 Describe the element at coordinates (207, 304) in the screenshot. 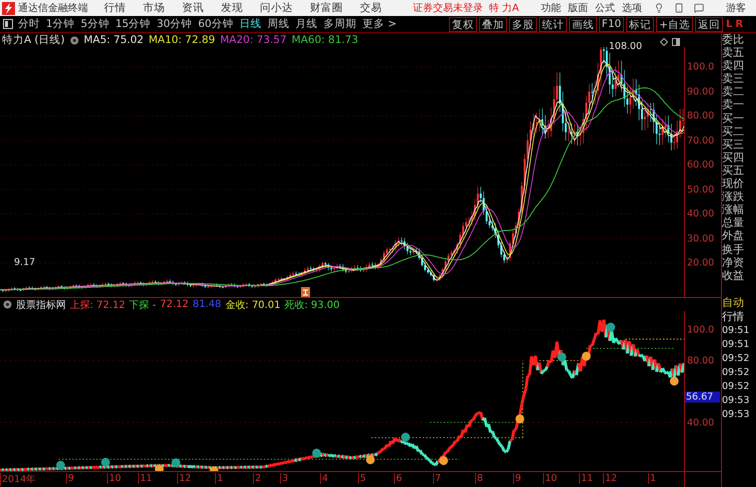

I see `indicator-value: 81.48` at that location.